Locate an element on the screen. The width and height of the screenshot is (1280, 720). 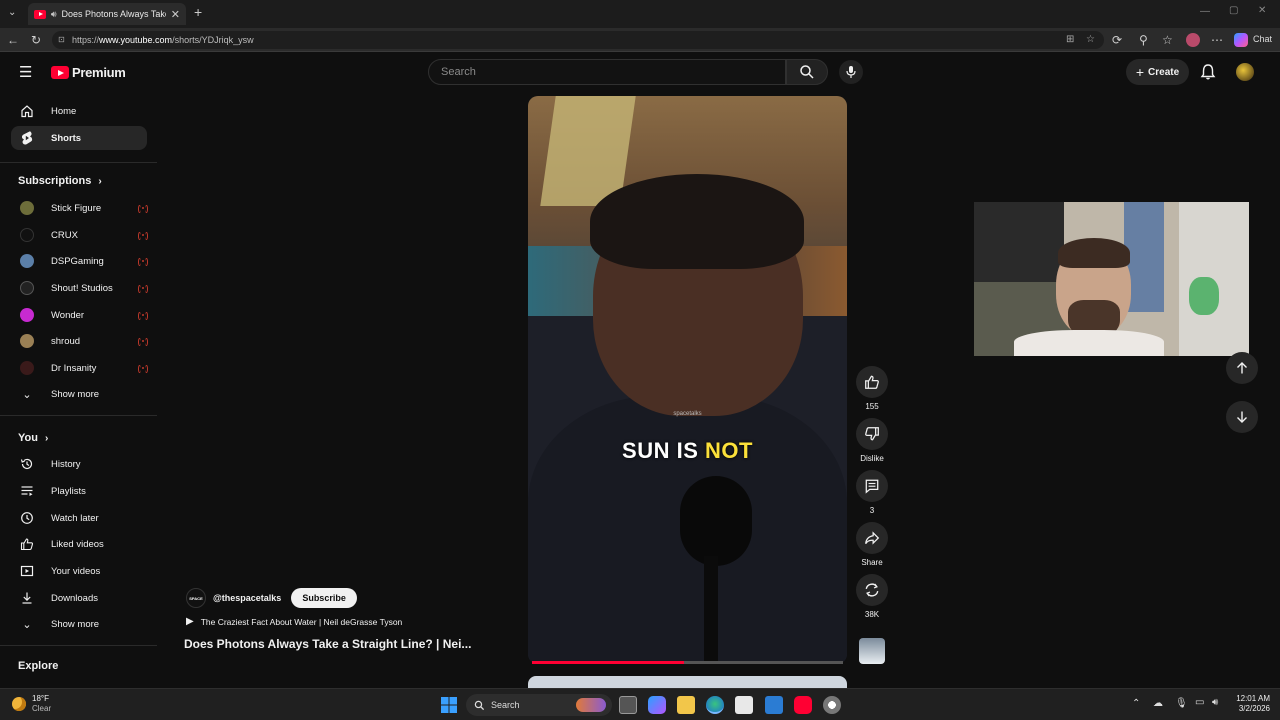
network-icon: ▭ is located at coordinates (1199, 702).